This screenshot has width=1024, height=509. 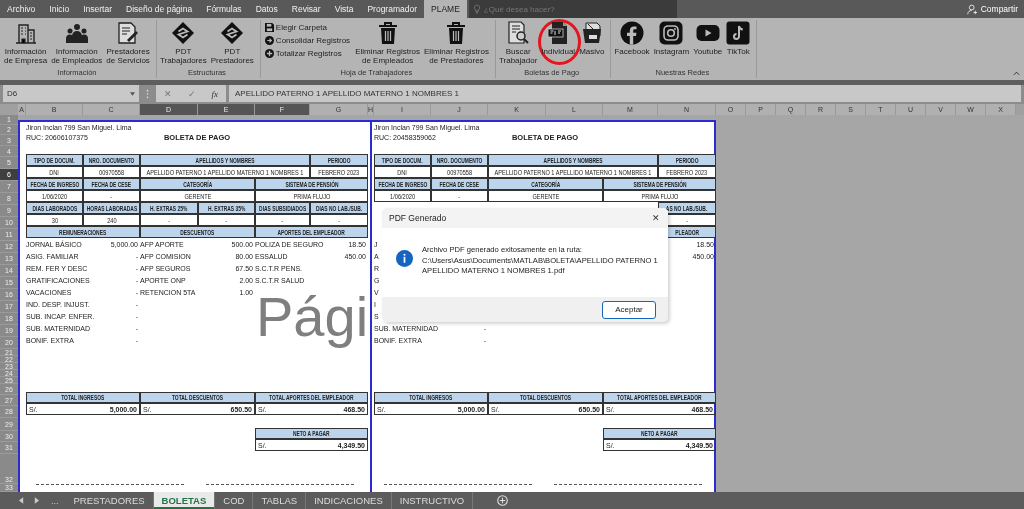 I want to click on ribbon-button: Youtube, so click(x=708, y=38).